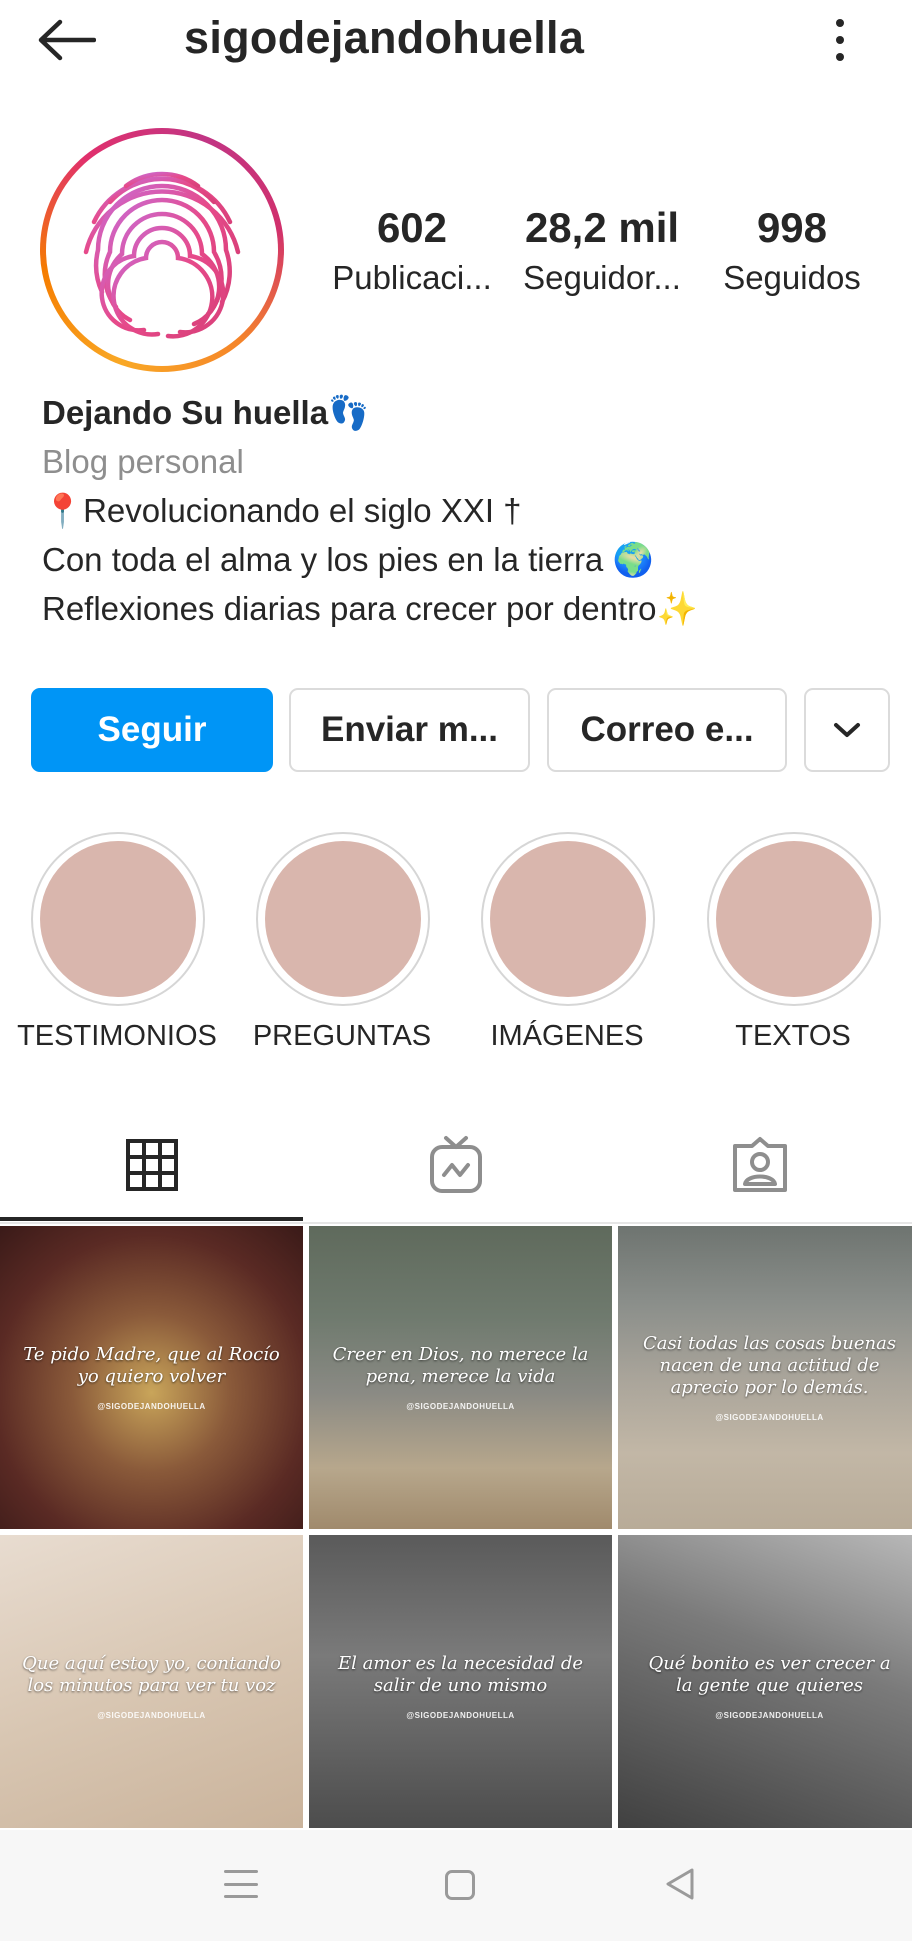  I want to click on menu-lines-icon, so click(241, 1884).